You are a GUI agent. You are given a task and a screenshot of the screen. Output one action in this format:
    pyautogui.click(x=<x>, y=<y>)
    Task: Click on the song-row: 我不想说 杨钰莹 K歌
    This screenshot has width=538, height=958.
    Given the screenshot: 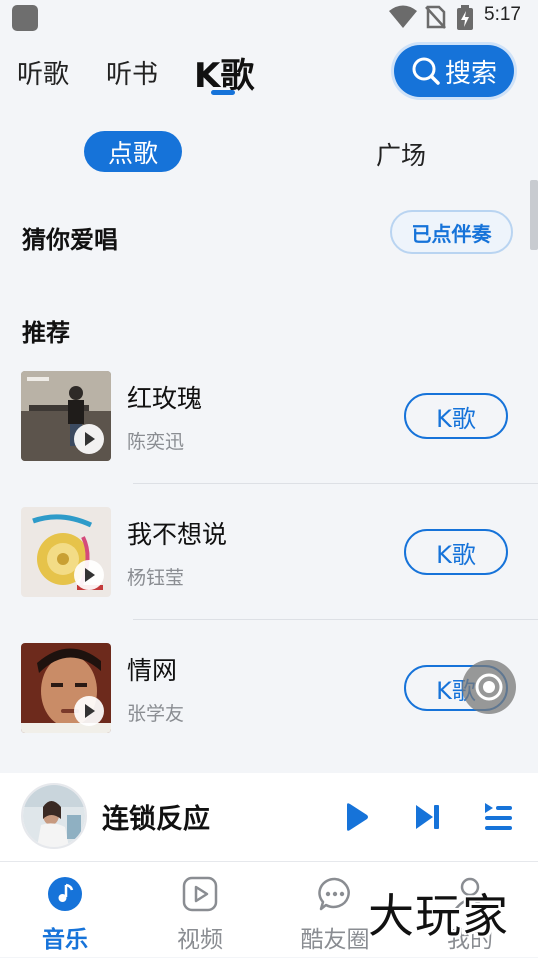 What is the action you would take?
    pyautogui.click(x=269, y=575)
    